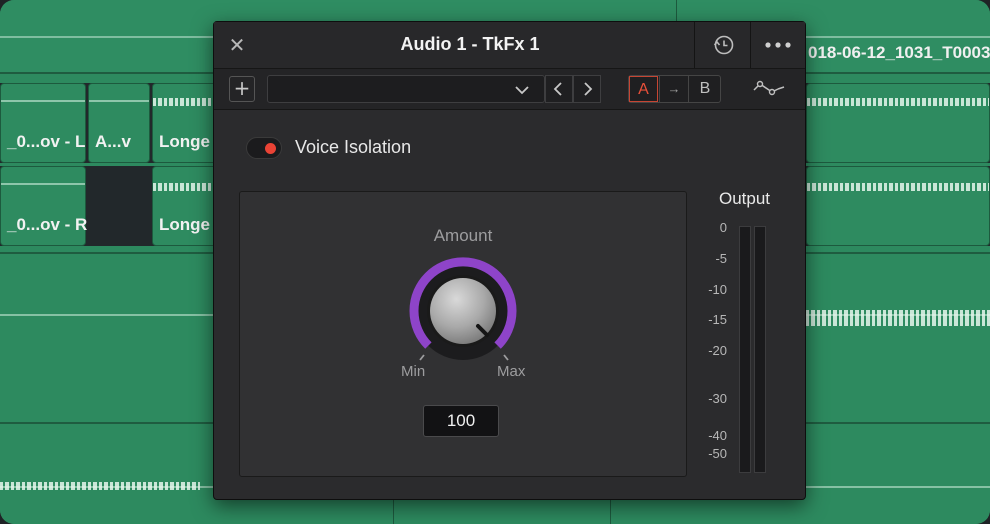 The image size is (990, 524). Describe the element at coordinates (270, 148) in the screenshot. I see `toggle-indicator` at that location.